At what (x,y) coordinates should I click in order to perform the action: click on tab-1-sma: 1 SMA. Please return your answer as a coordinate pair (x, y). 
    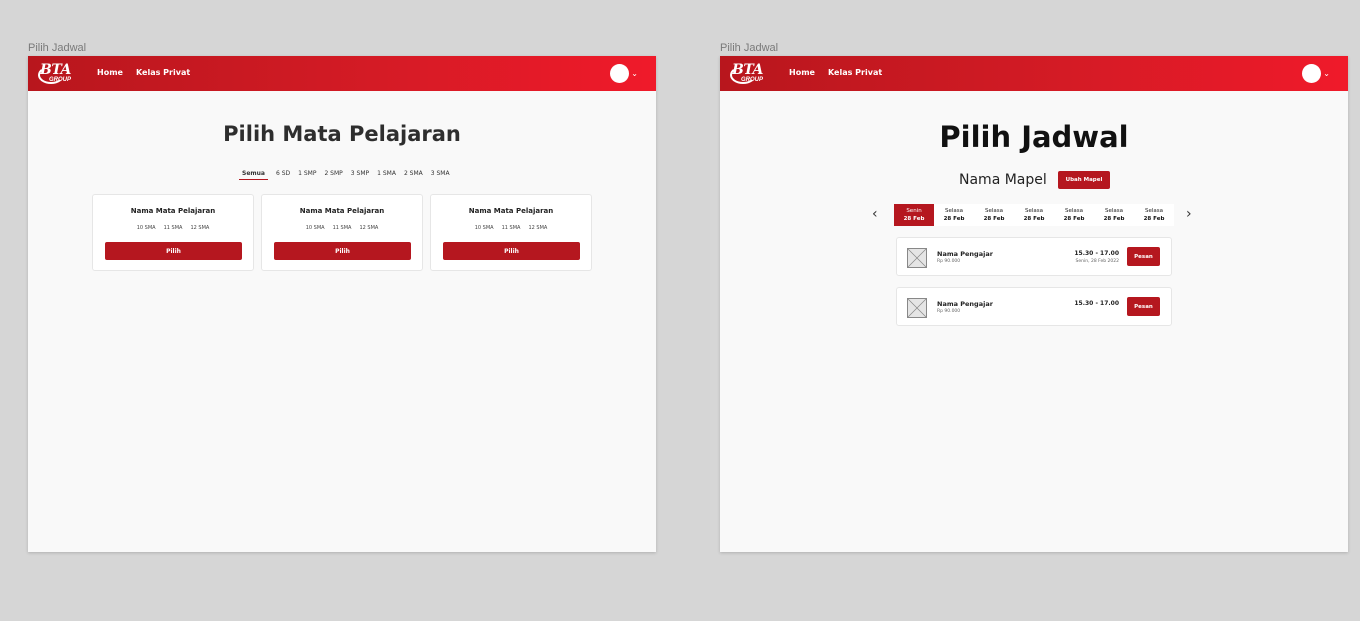
    Looking at the image, I should click on (386, 175).